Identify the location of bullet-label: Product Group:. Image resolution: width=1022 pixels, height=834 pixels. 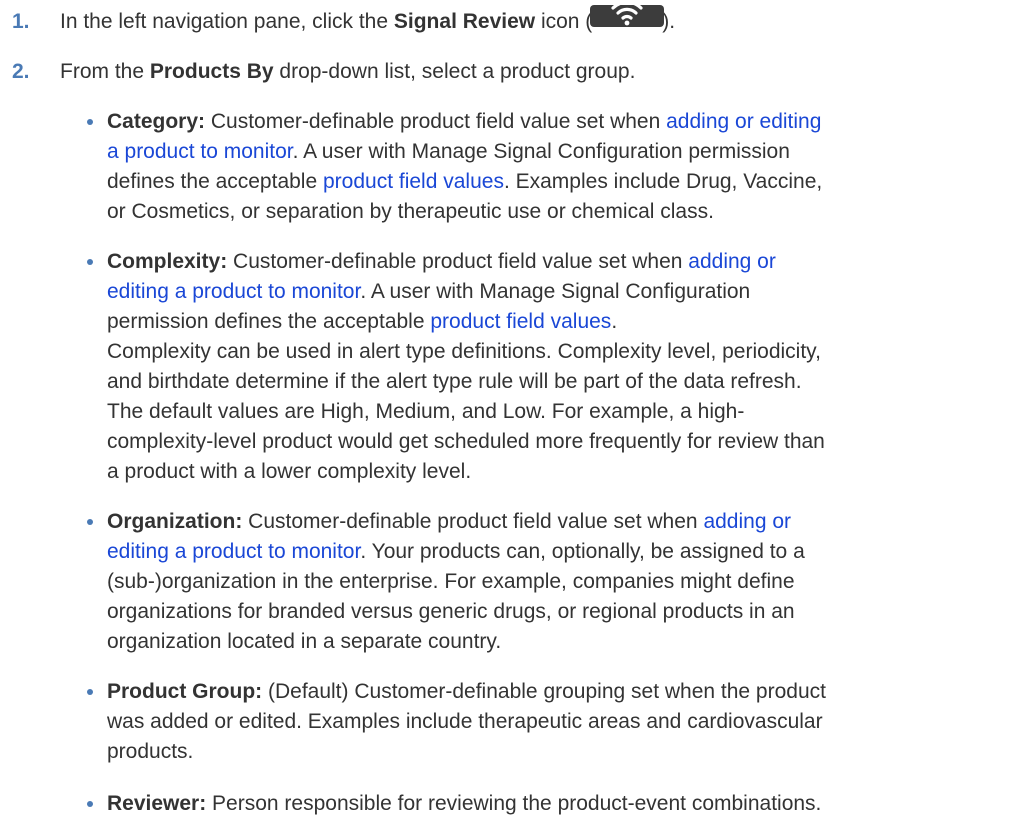
(185, 691).